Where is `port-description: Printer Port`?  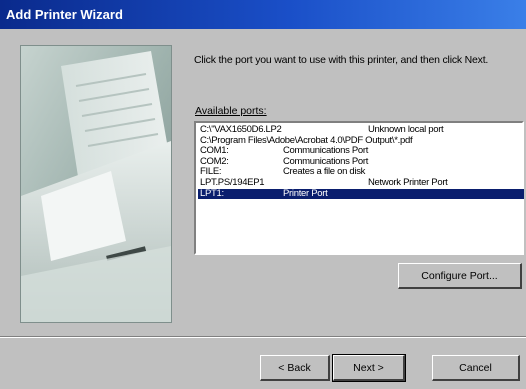
port-description: Printer Port is located at coordinates (305, 193).